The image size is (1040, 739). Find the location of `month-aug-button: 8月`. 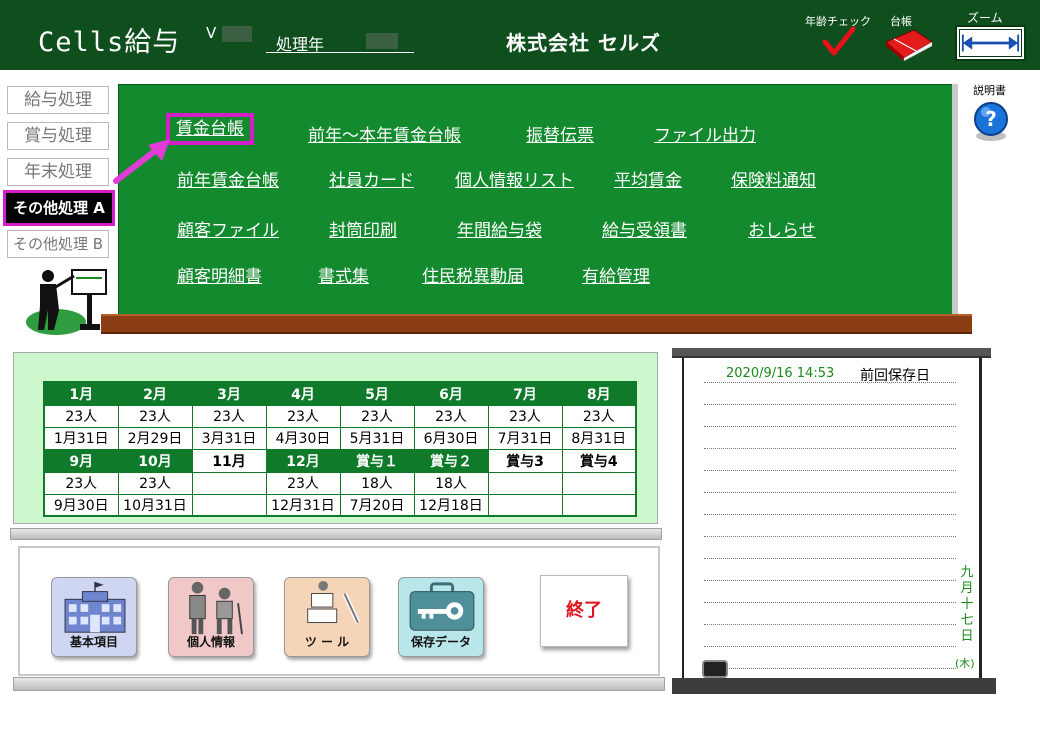

month-aug-button: 8月 is located at coordinates (599, 393).